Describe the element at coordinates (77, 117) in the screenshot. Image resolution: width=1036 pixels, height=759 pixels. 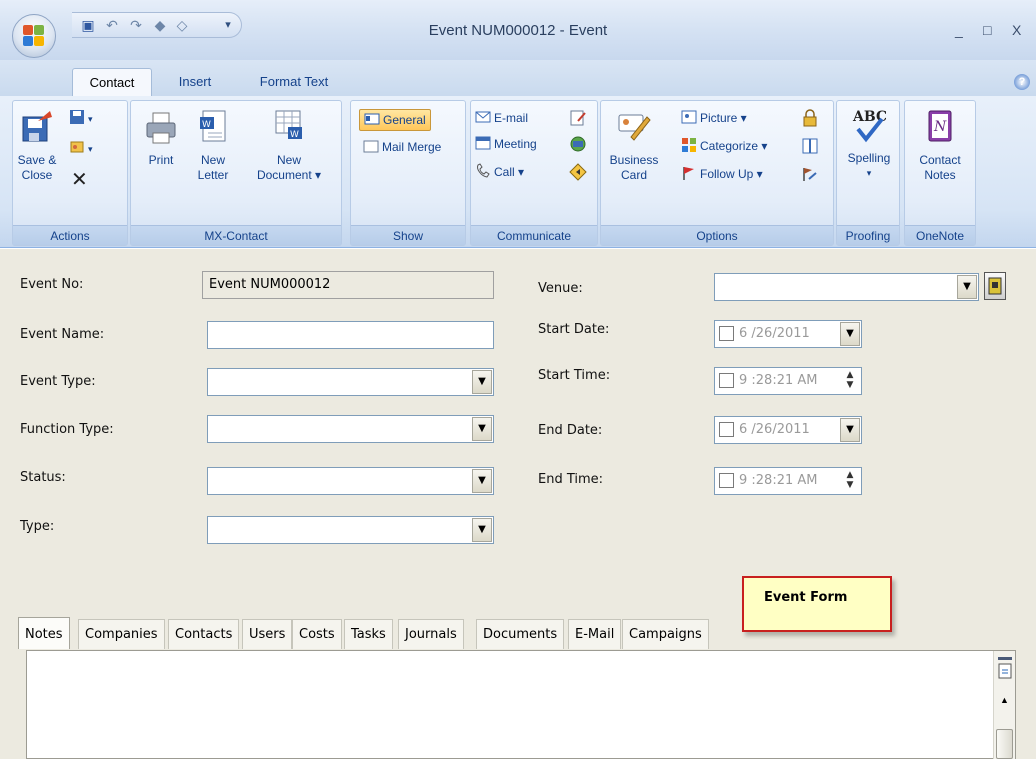
I see `floppy-icon` at that location.